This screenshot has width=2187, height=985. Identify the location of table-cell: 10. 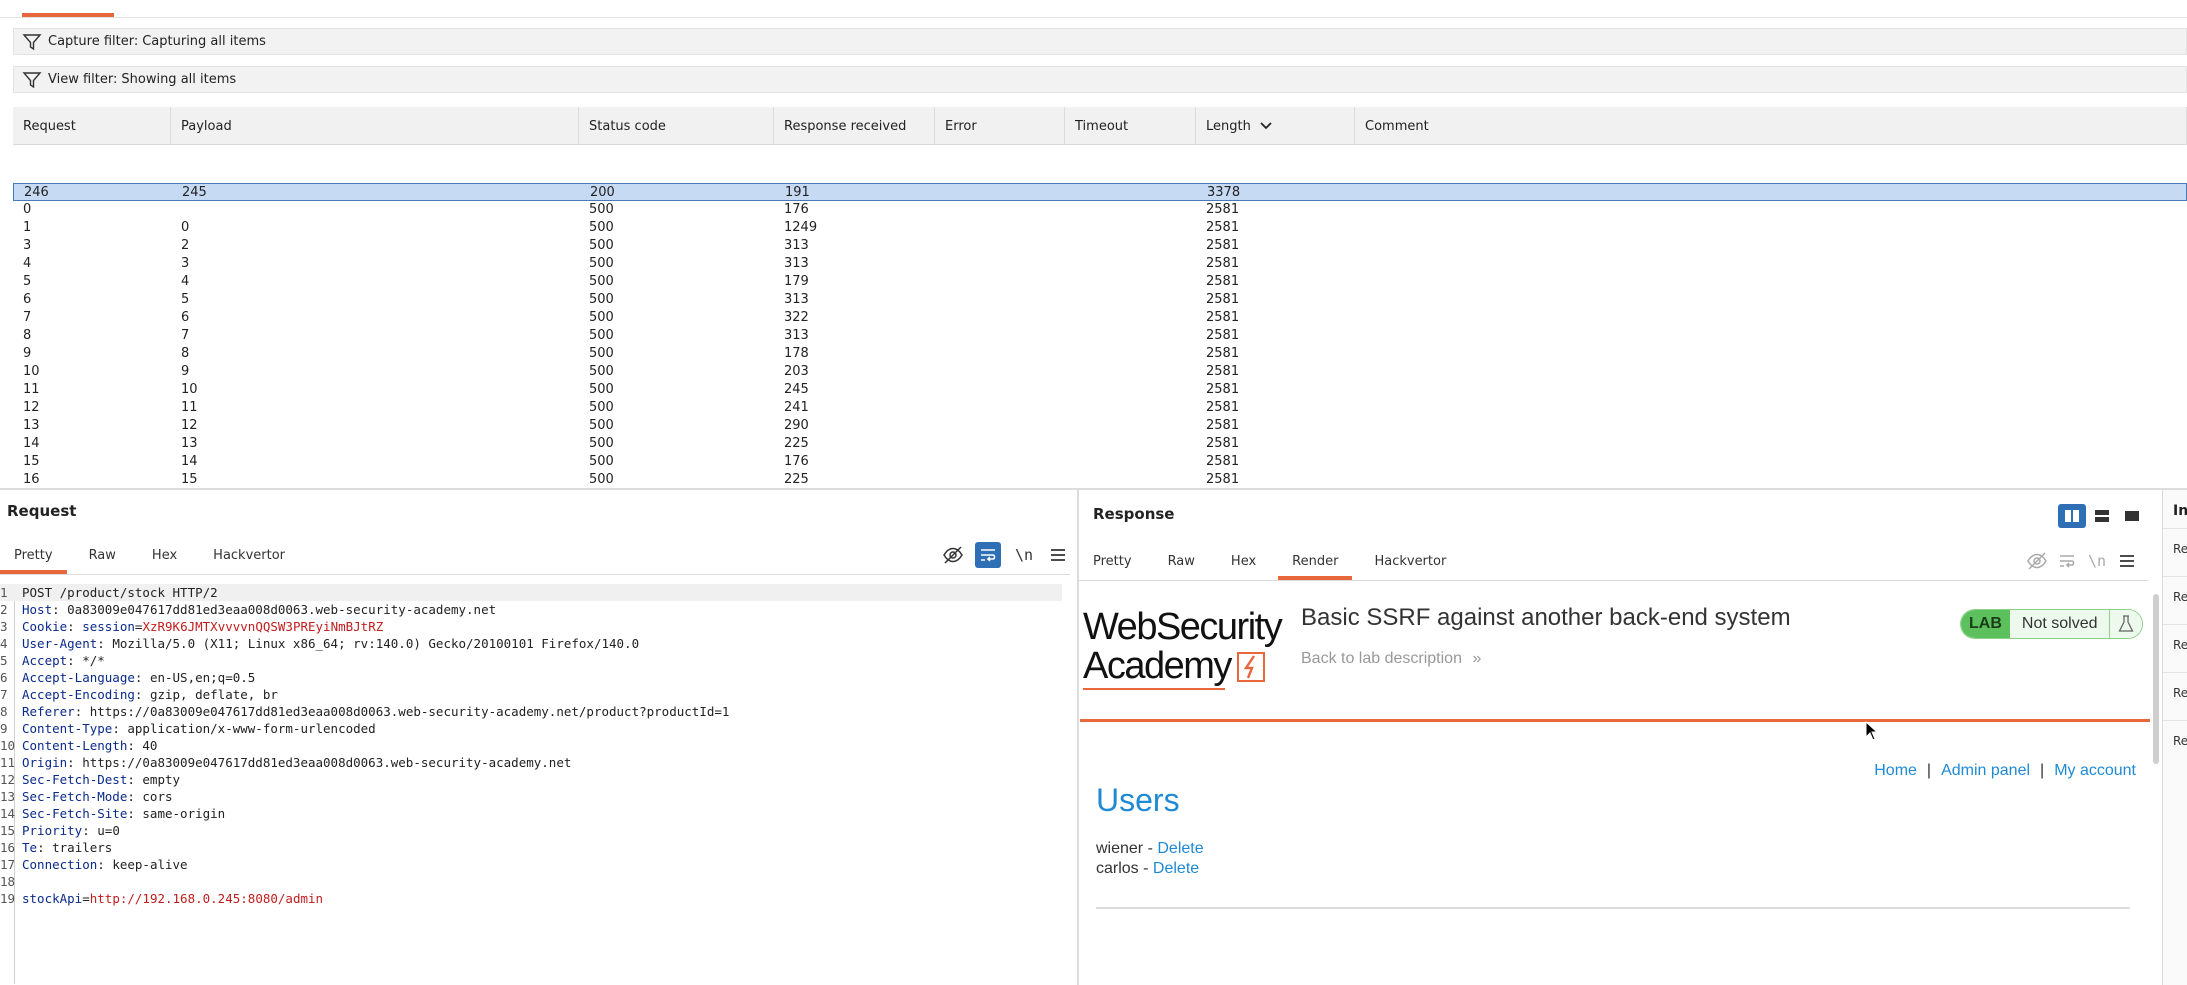
(31, 371).